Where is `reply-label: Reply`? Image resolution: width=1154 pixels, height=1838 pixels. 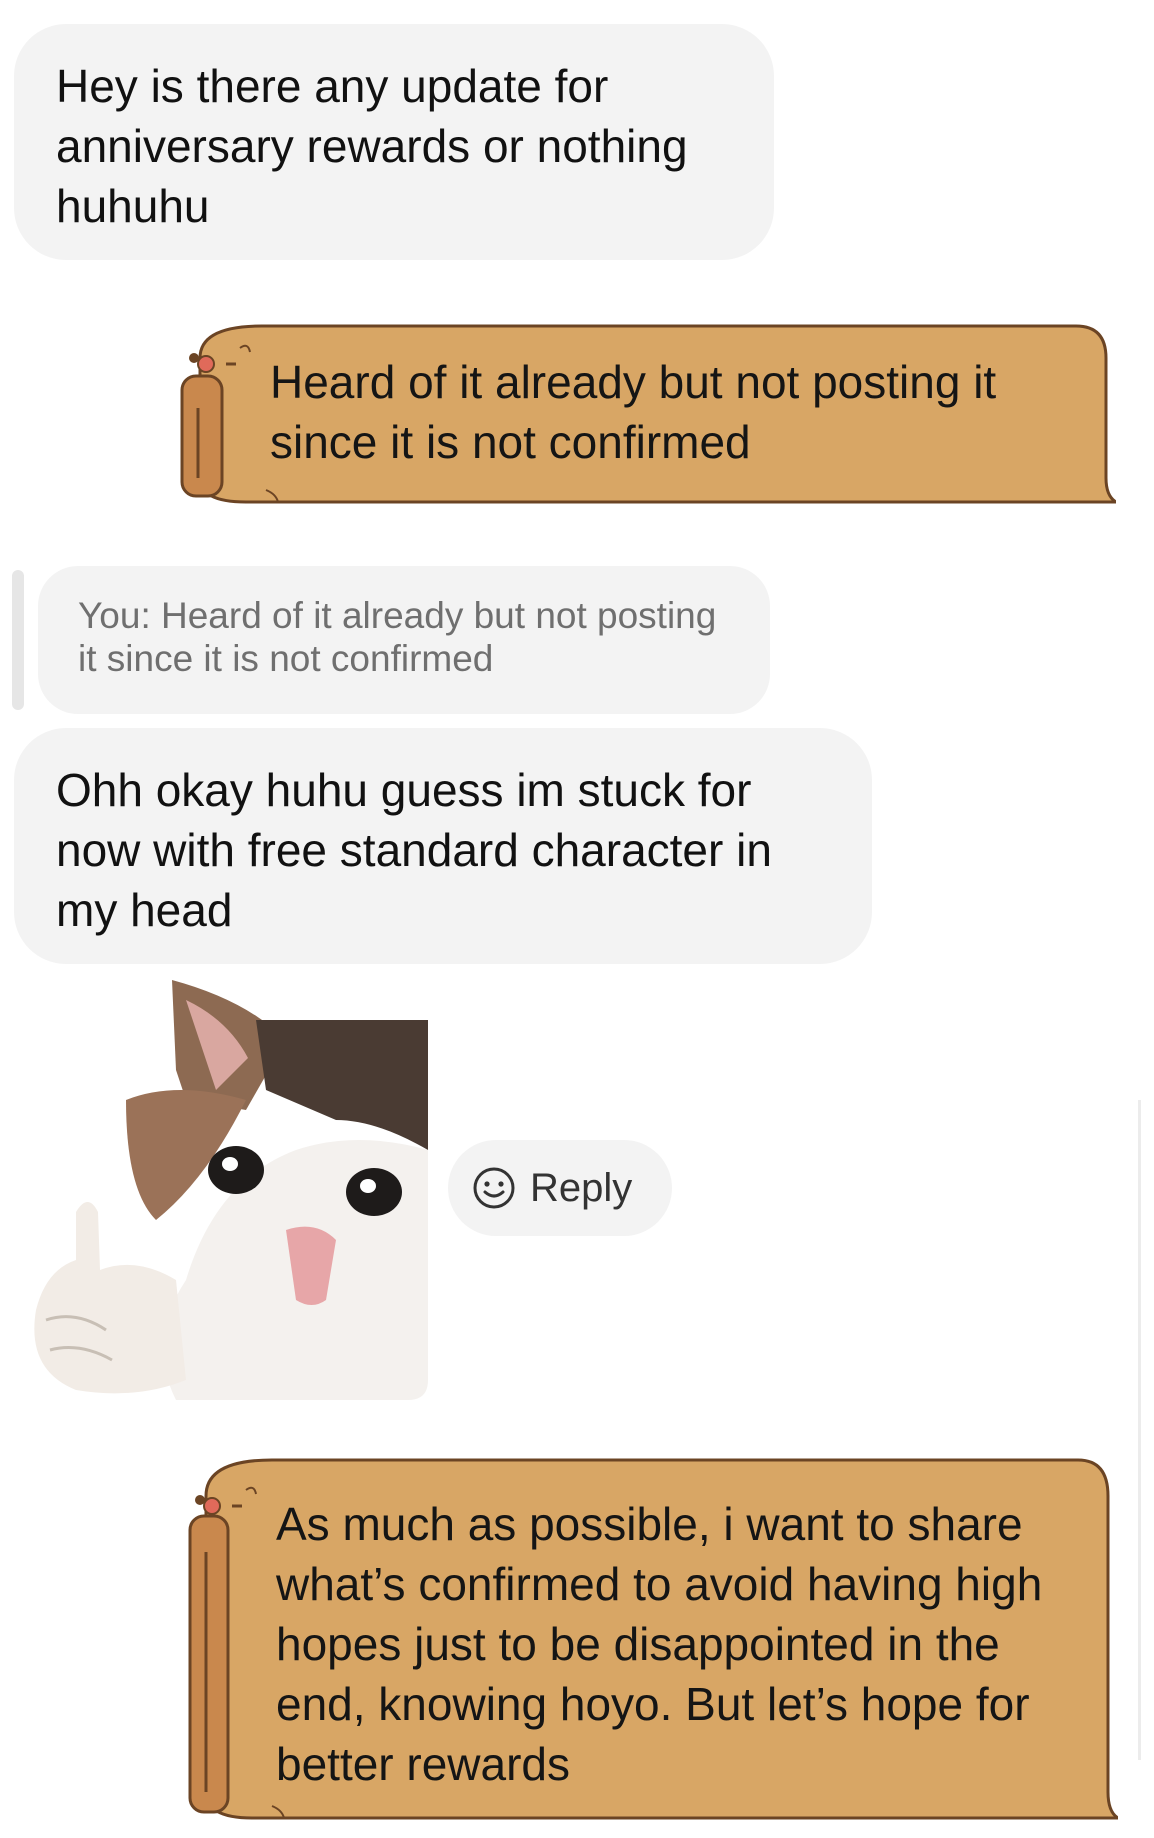 reply-label: Reply is located at coordinates (581, 1187).